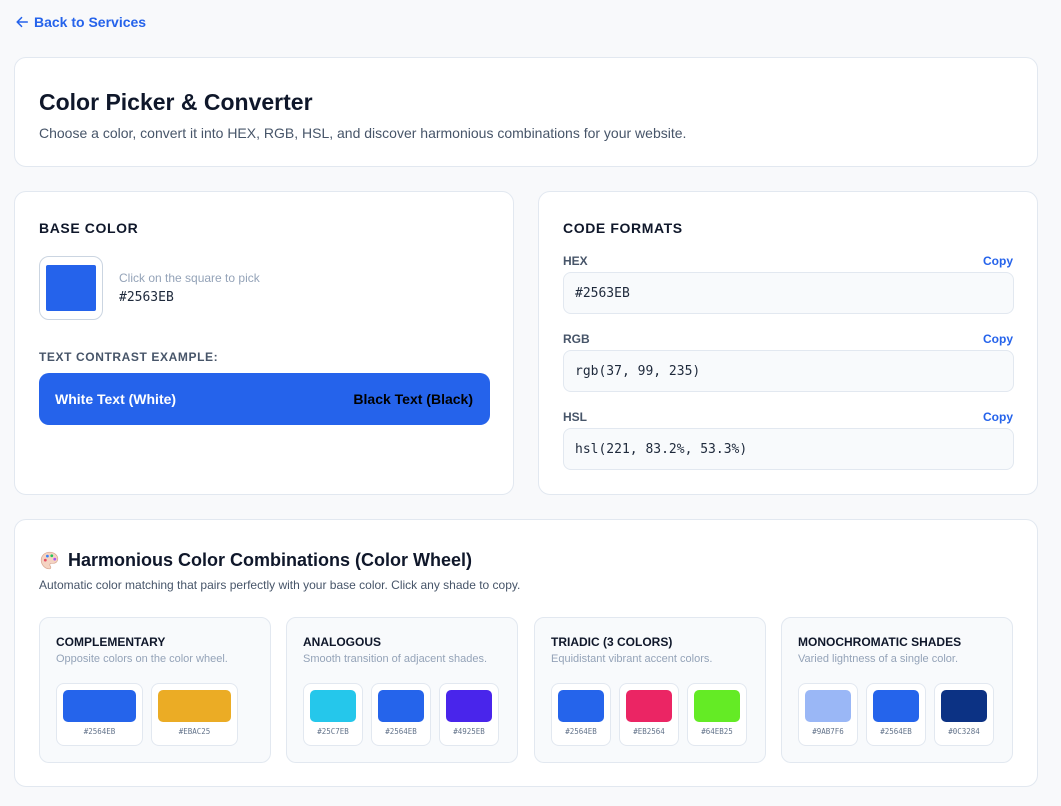 The height and width of the screenshot is (806, 1061). I want to click on color-chip: #EBAC25, so click(194, 714).